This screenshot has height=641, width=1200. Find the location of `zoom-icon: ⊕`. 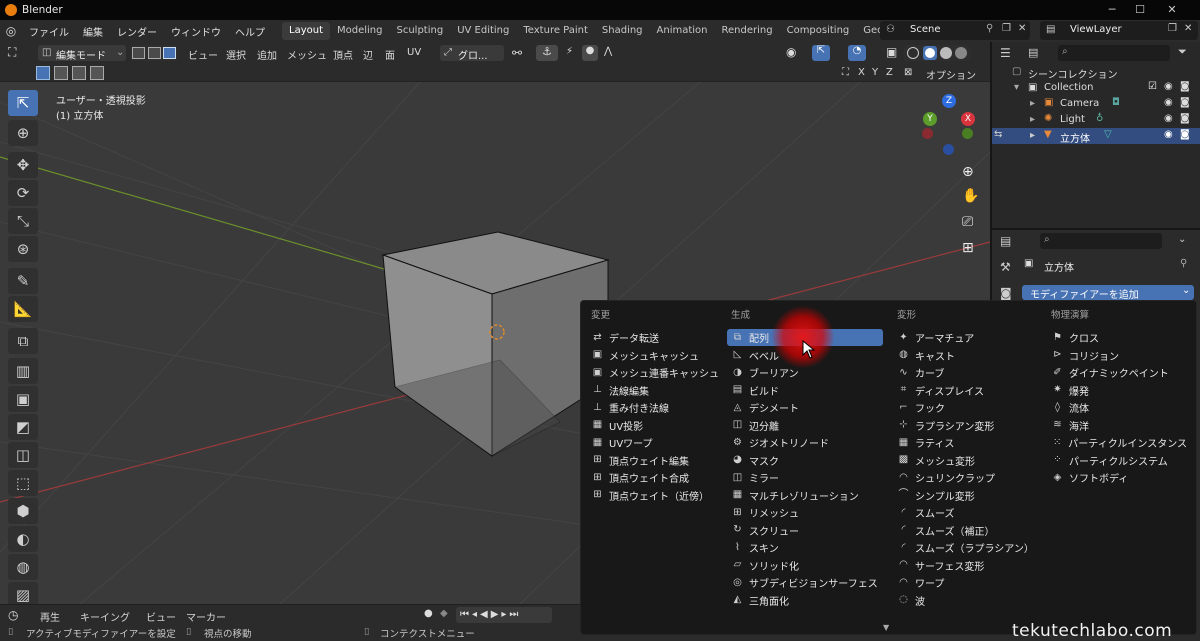

zoom-icon: ⊕ is located at coordinates (968, 172).